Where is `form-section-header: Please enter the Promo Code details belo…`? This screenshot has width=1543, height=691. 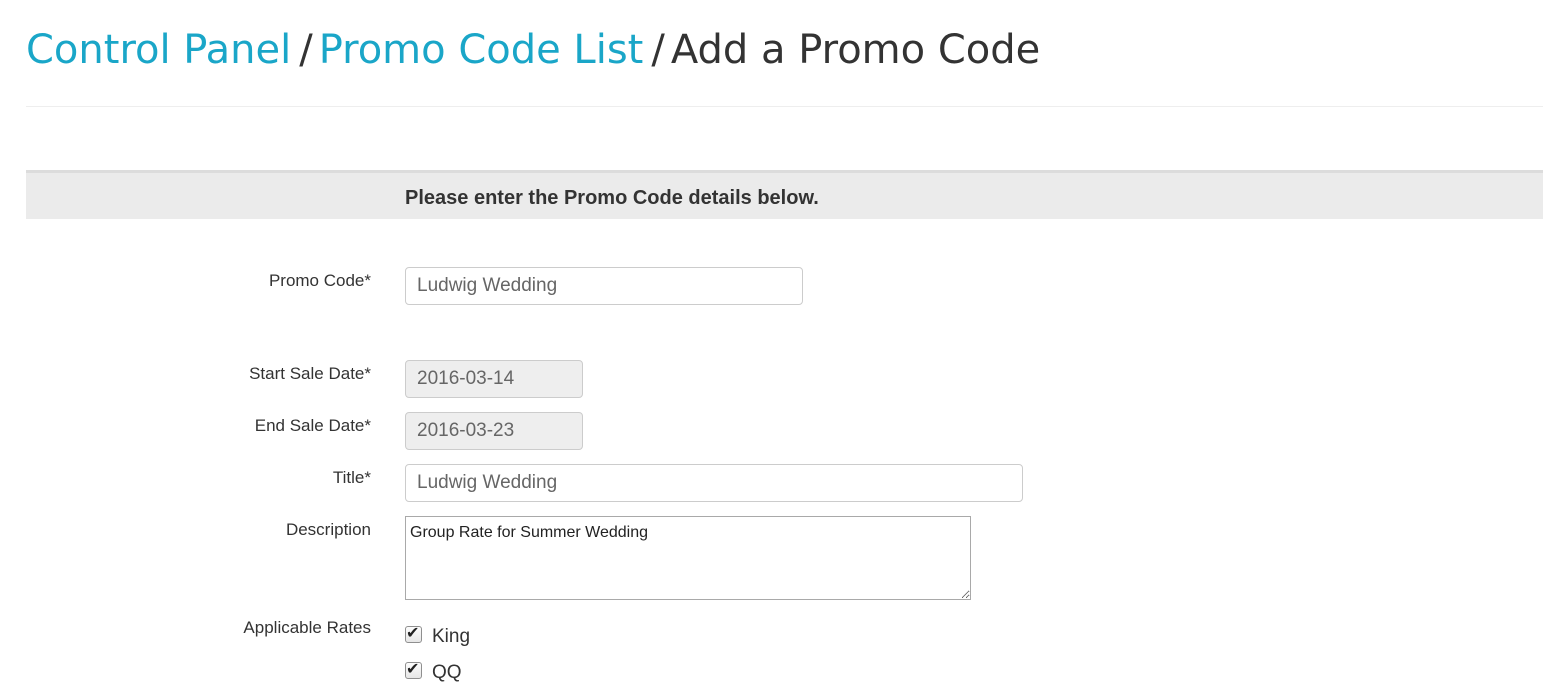 form-section-header: Please enter the Promo Code details belo… is located at coordinates (784, 194).